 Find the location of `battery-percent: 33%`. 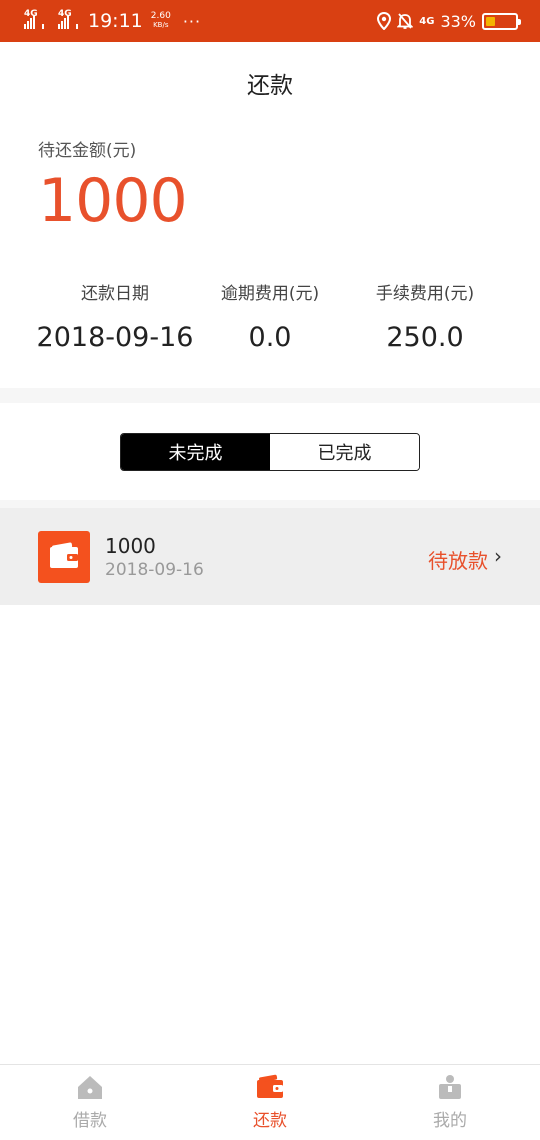

battery-percent: 33% is located at coordinates (458, 21).